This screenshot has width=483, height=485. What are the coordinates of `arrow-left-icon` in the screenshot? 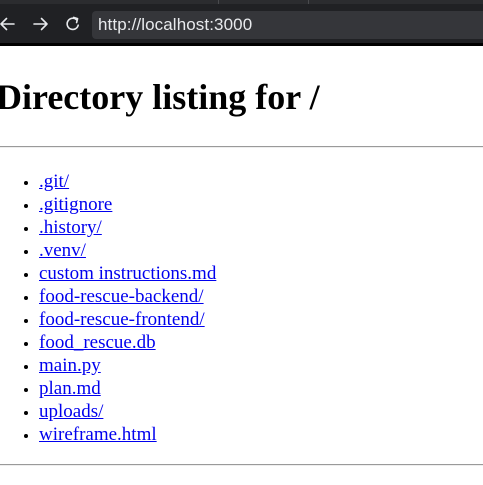 It's located at (7, 24).